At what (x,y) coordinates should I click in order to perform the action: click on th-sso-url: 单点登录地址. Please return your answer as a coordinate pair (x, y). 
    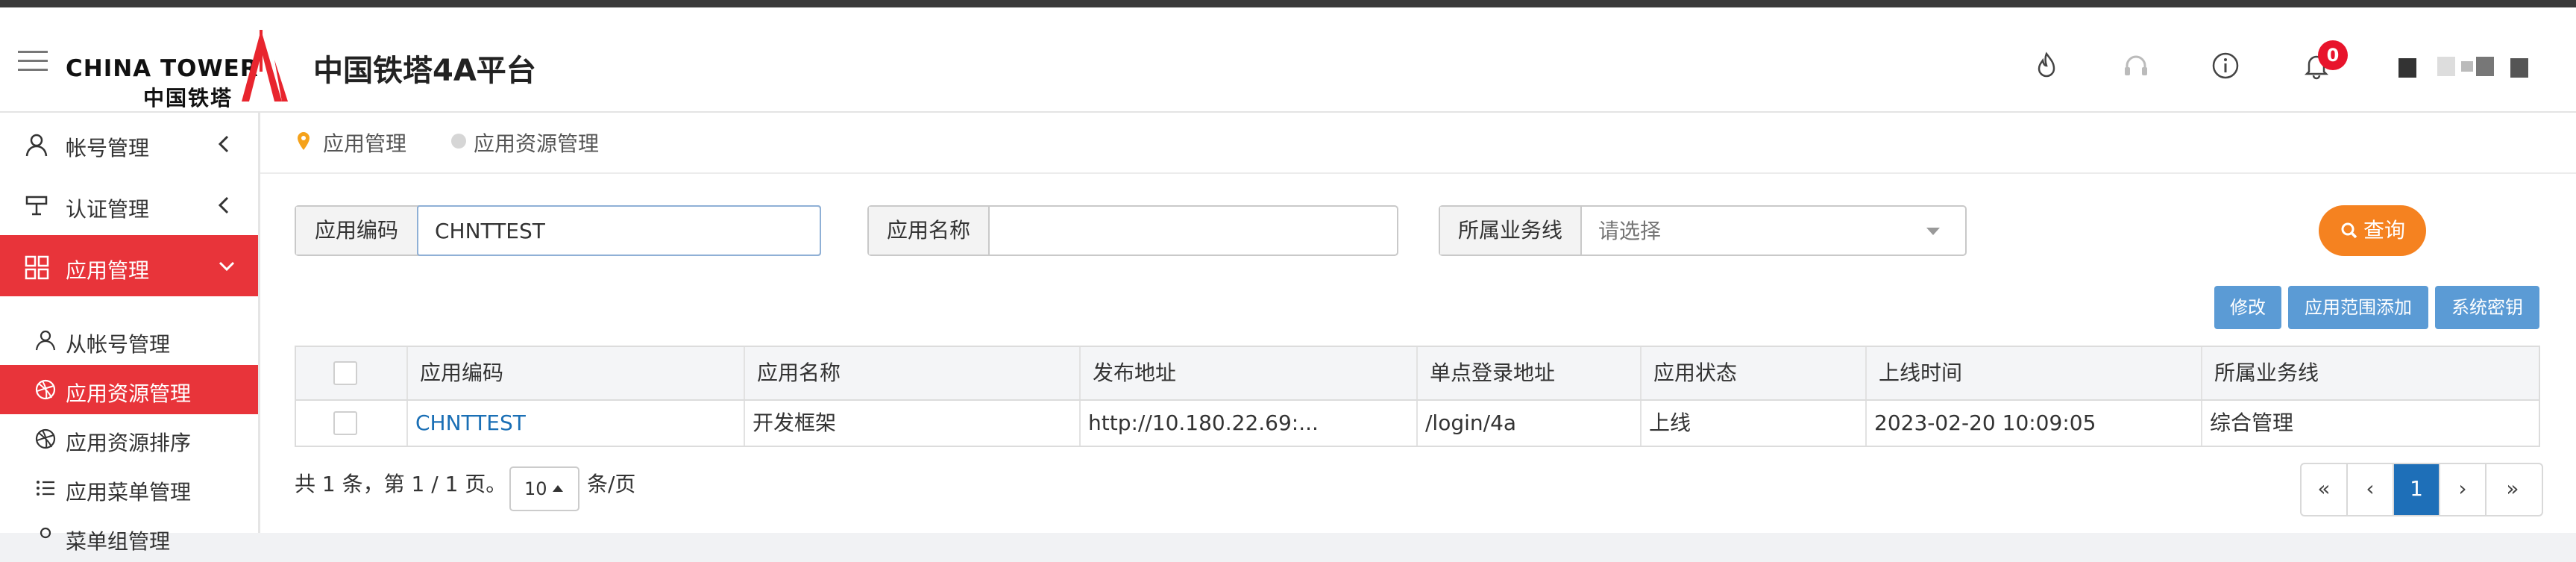
    Looking at the image, I should click on (1530, 373).